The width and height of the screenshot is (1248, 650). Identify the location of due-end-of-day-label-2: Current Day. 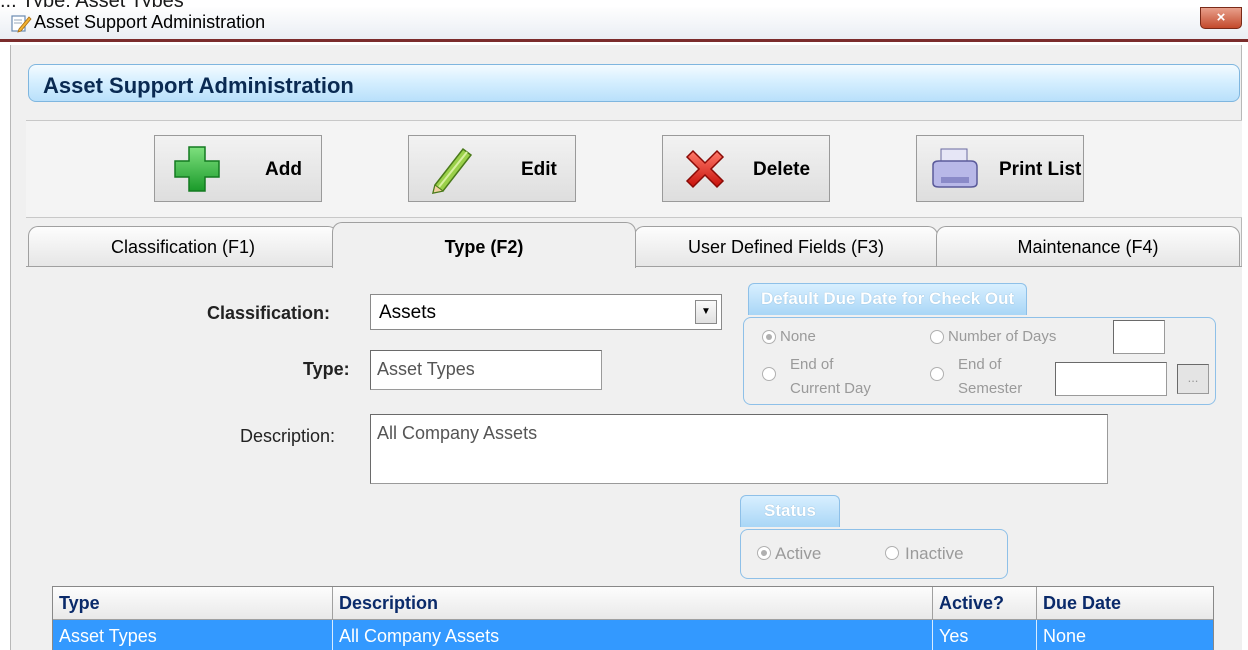
(830, 388).